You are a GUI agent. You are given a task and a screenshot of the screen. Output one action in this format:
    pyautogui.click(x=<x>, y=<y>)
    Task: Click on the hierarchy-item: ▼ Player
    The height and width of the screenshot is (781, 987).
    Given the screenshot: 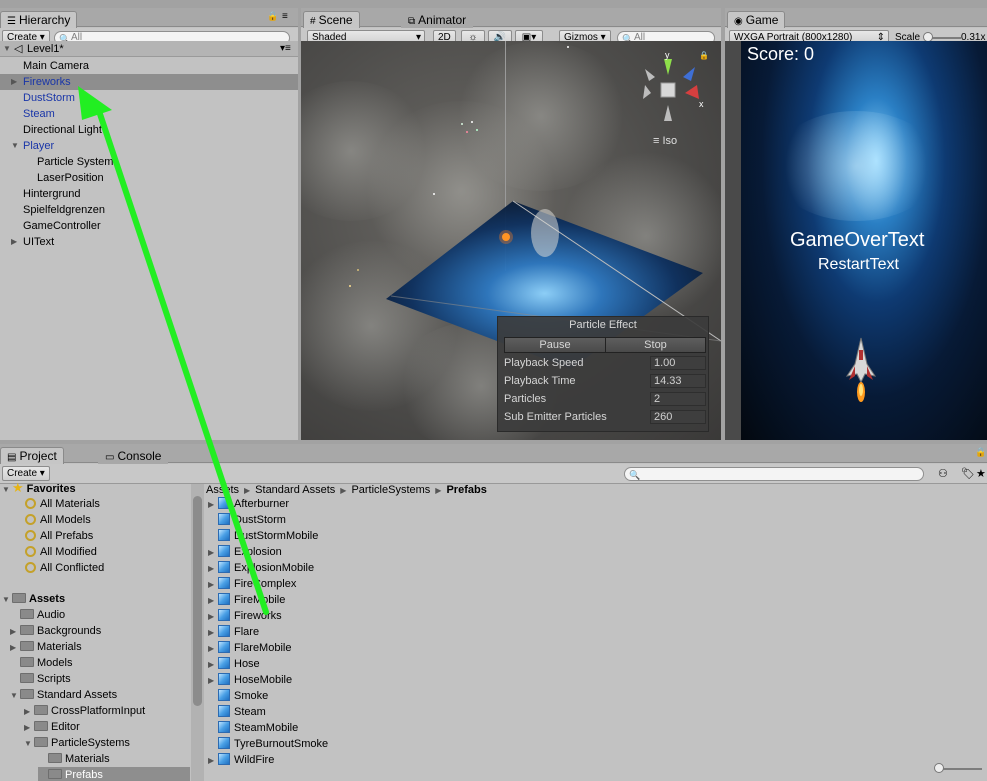 What is the action you would take?
    pyautogui.click(x=149, y=146)
    